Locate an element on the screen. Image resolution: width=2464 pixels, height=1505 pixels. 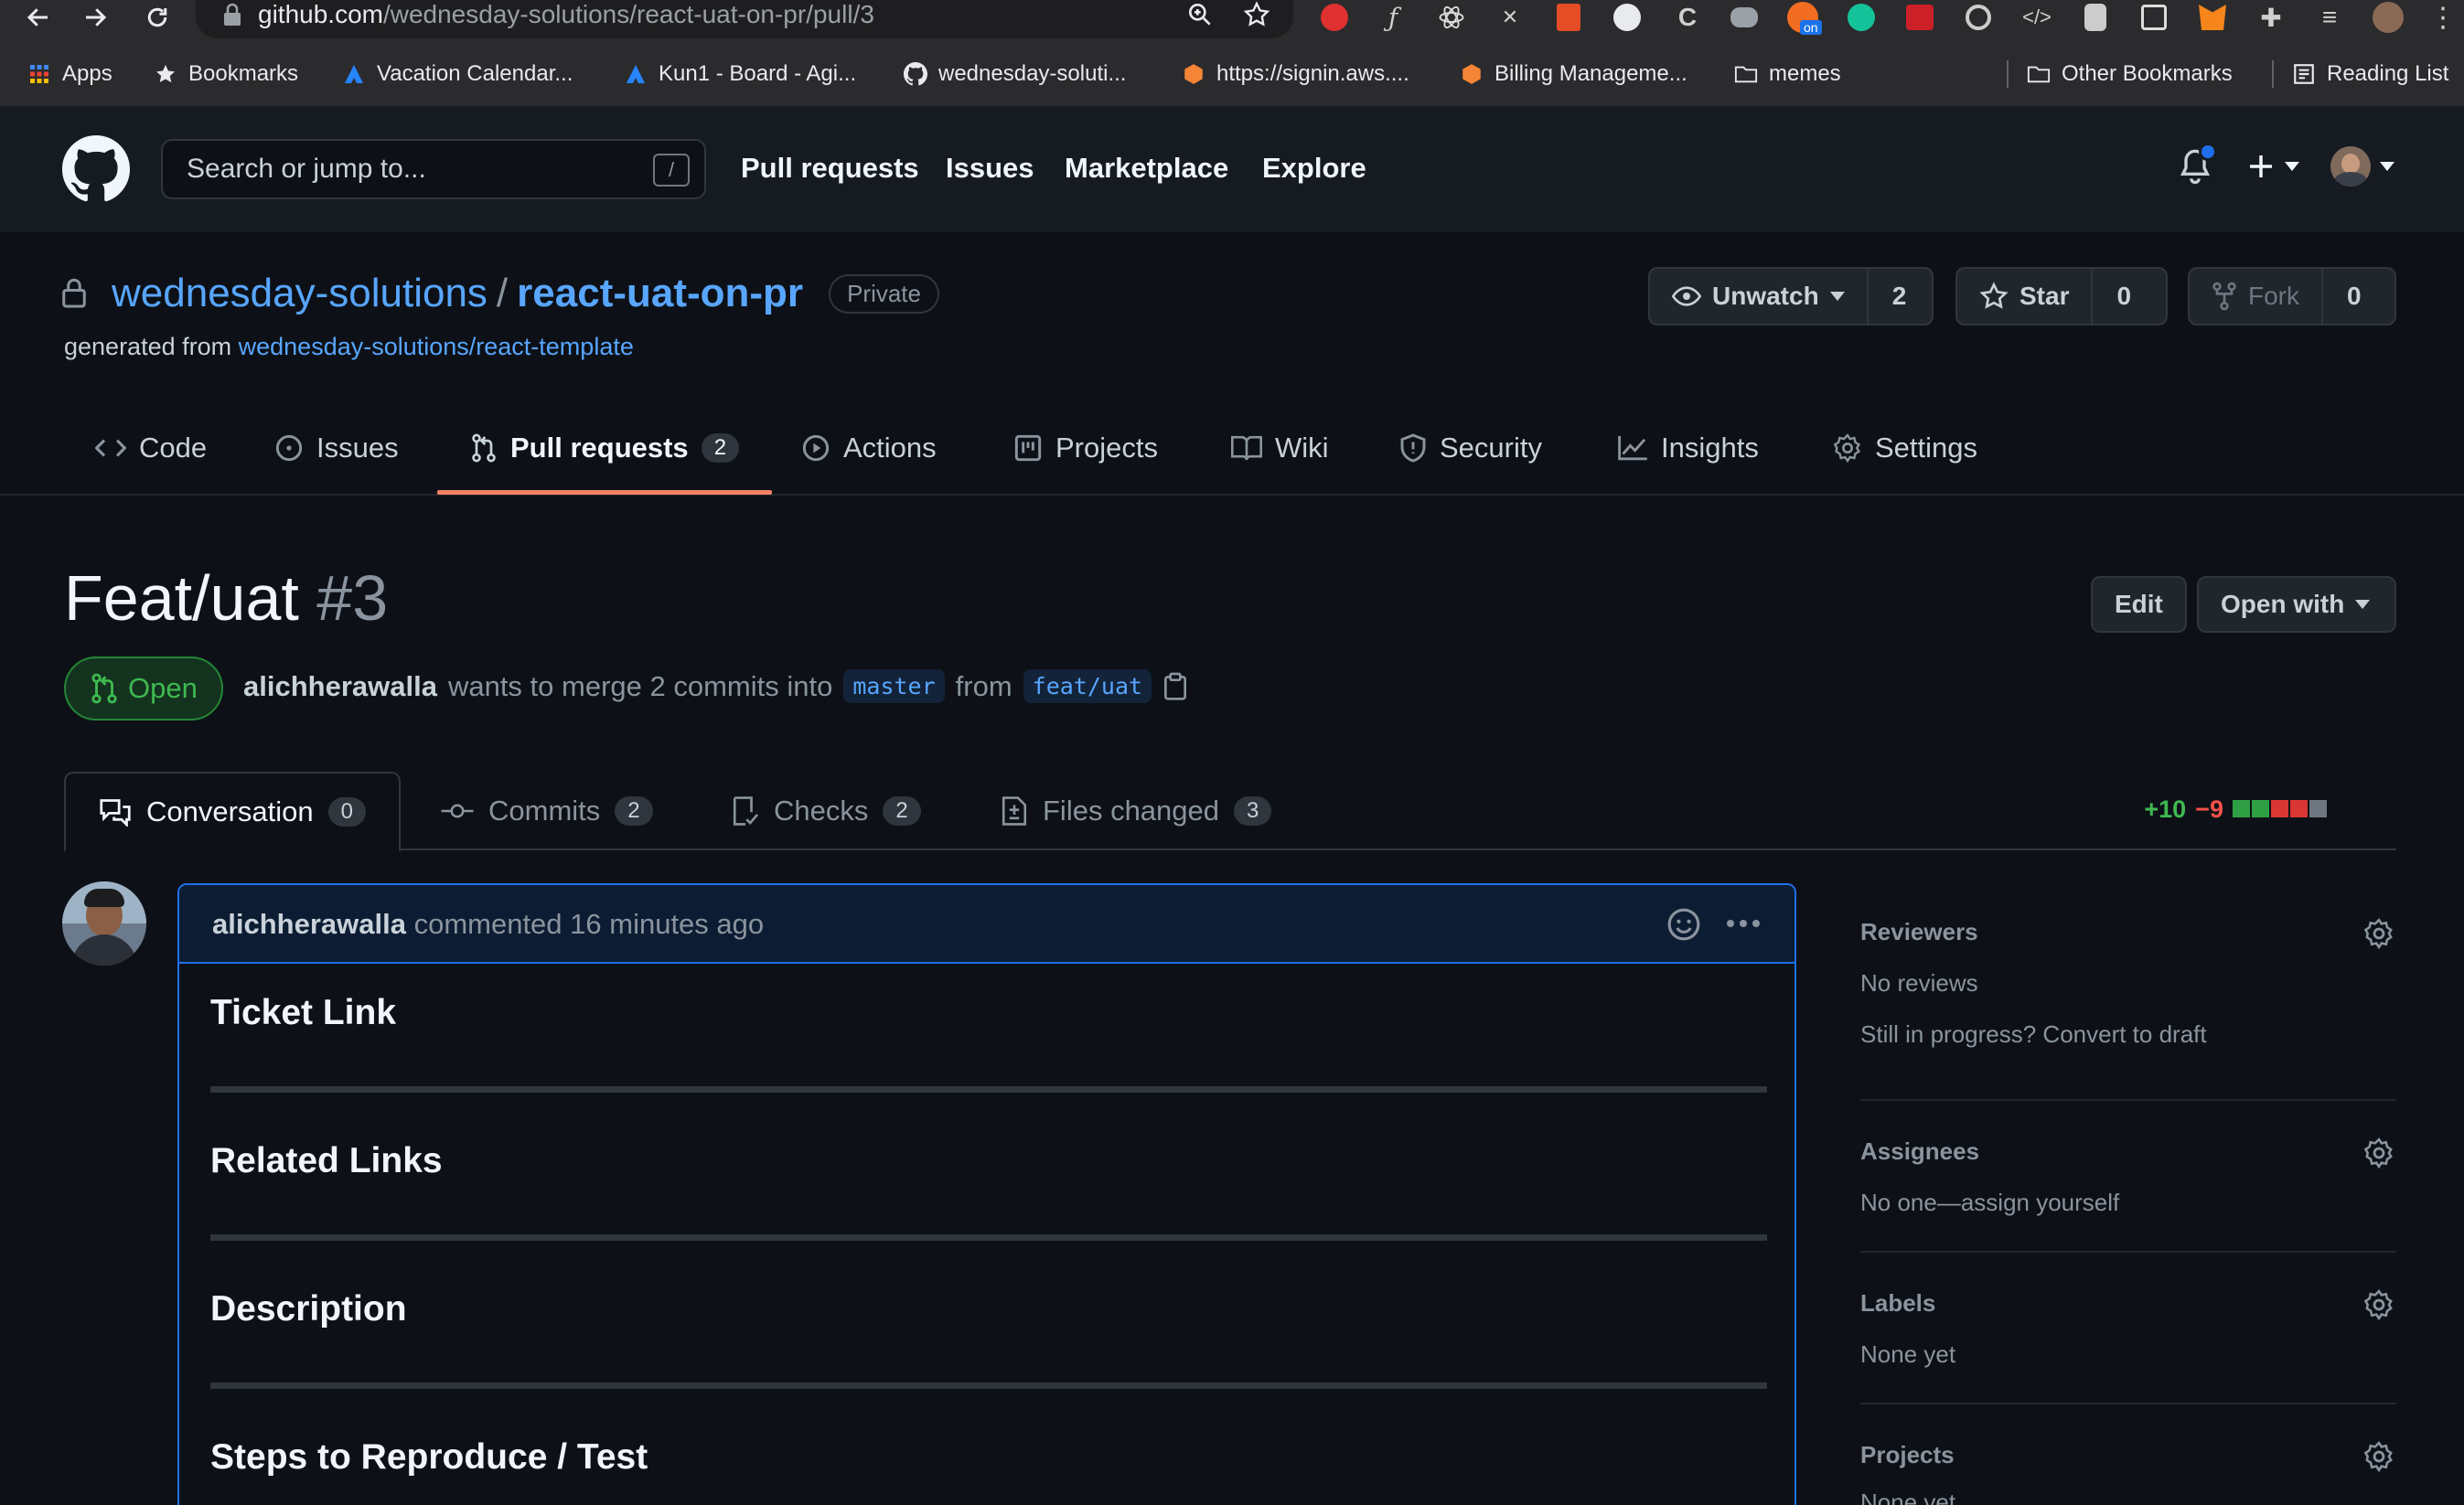
html5-extension-icon is located at coordinates (1569, 17).